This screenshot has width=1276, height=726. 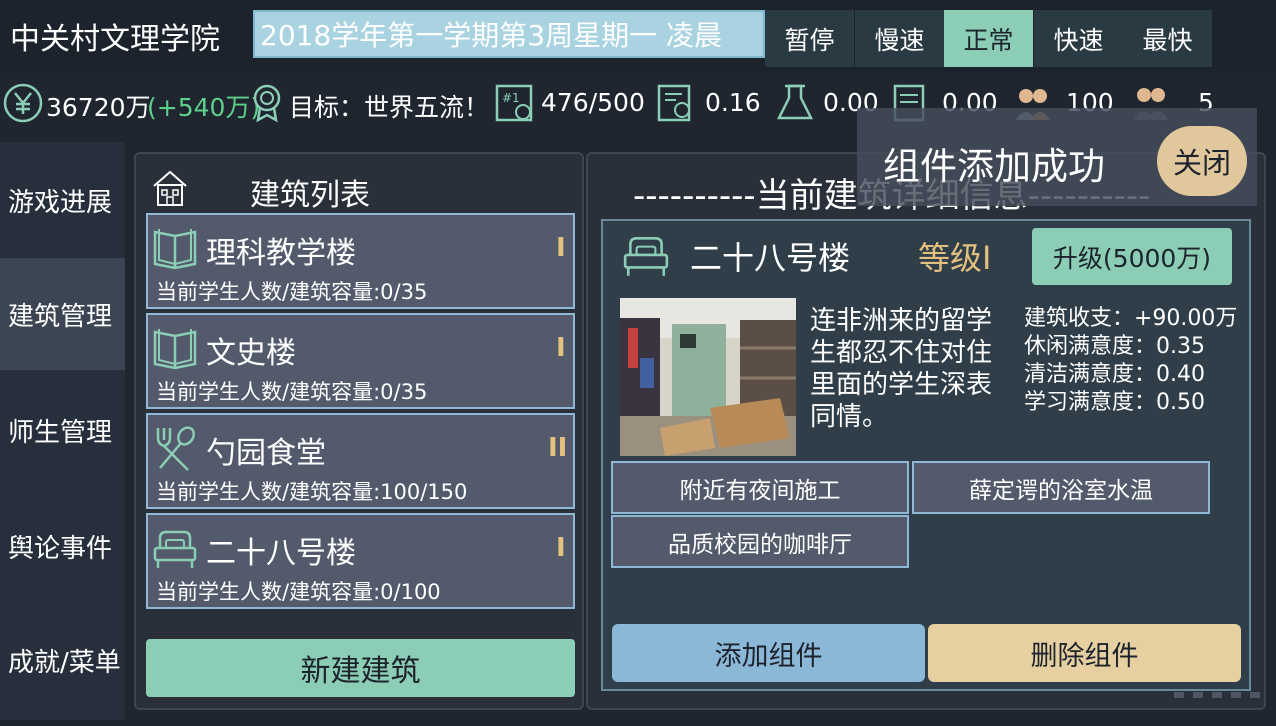 What do you see at coordinates (62, 200) in the screenshot?
I see `sidebar-item-game-progress: 游戏进展` at bounding box center [62, 200].